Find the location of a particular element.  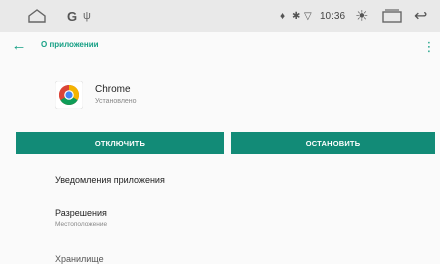

app-install-status: Установлено is located at coordinates (116, 101).